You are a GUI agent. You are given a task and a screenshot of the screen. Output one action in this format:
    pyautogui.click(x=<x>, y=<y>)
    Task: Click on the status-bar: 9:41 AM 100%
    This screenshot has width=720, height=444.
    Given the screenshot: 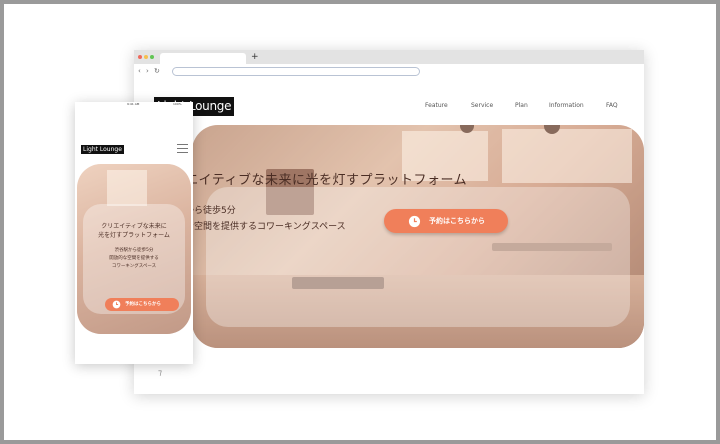 What is the action you would take?
    pyautogui.click(x=134, y=105)
    